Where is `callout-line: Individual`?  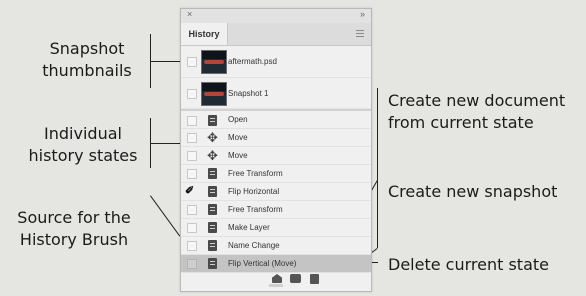
callout-line: Individual is located at coordinates (83, 133).